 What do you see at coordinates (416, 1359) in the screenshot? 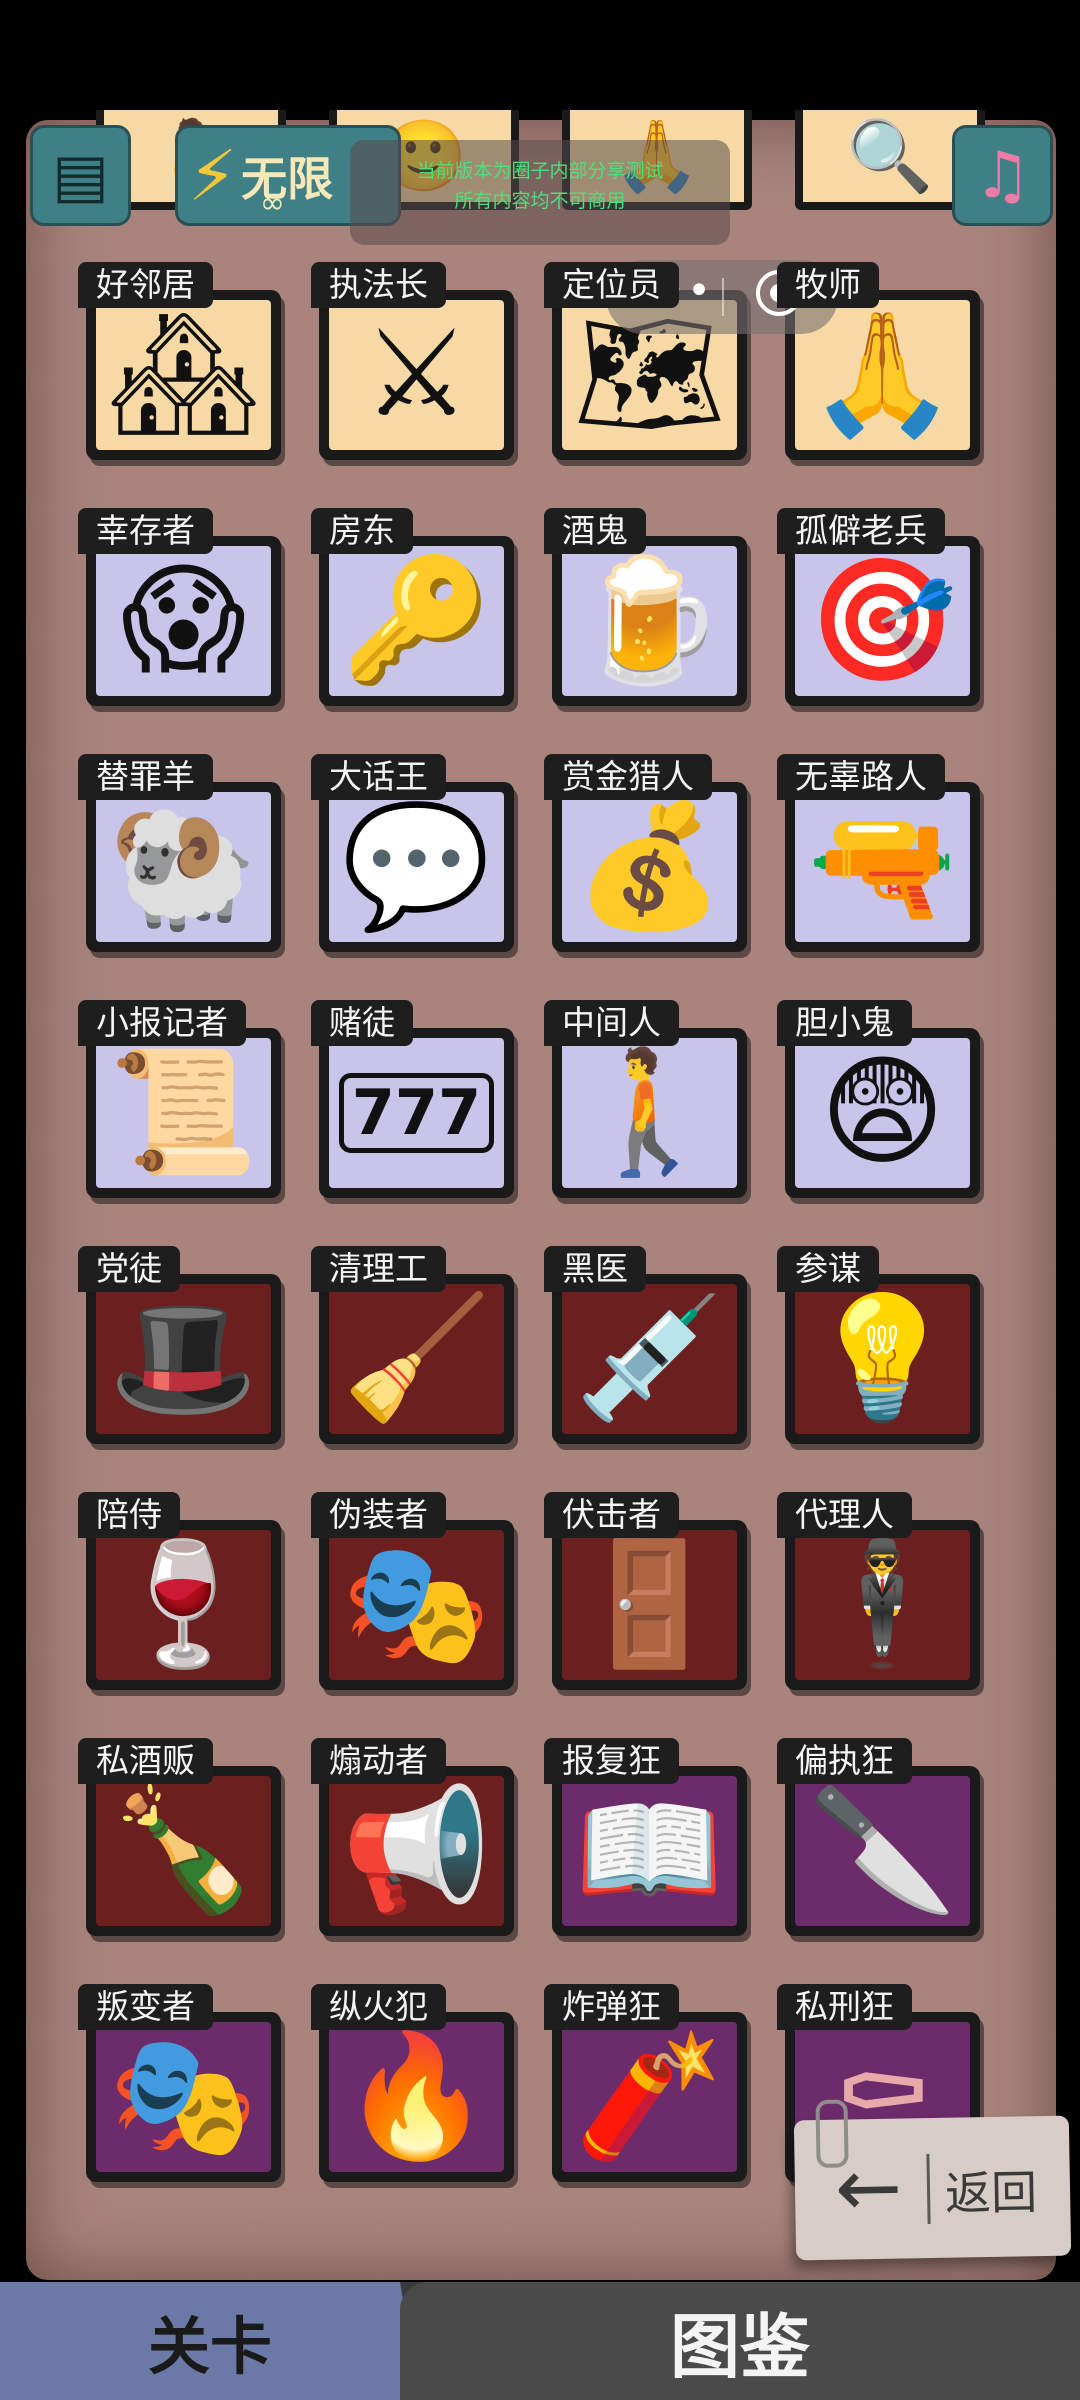
I see `role-card-frame: 🧹` at bounding box center [416, 1359].